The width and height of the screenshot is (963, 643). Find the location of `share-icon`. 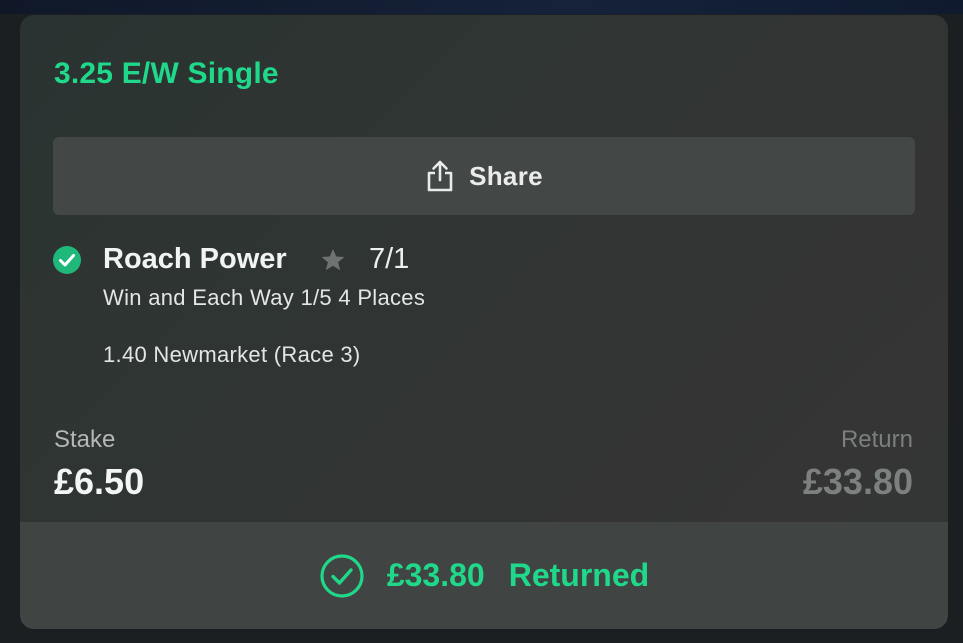

share-icon is located at coordinates (440, 176).